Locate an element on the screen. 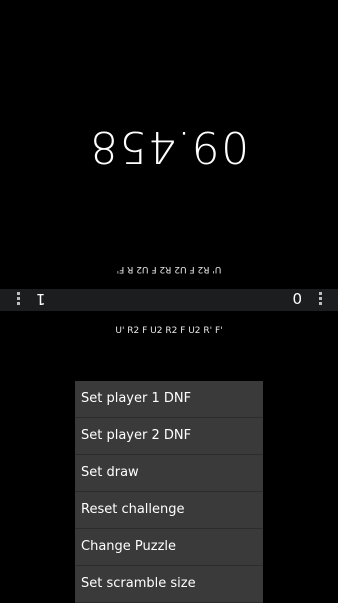 Image resolution: width=338 pixels, height=603 pixels. menu-item-set-draw: Set draw is located at coordinates (169, 473).